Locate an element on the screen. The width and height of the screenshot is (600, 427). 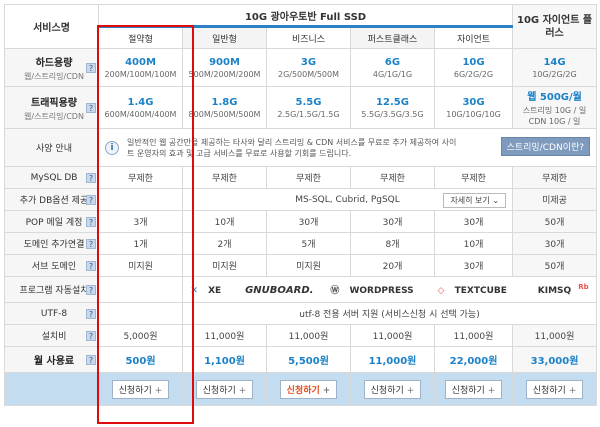
disk-cell: 10G 6G/2G/2G is located at coordinates (473, 67).